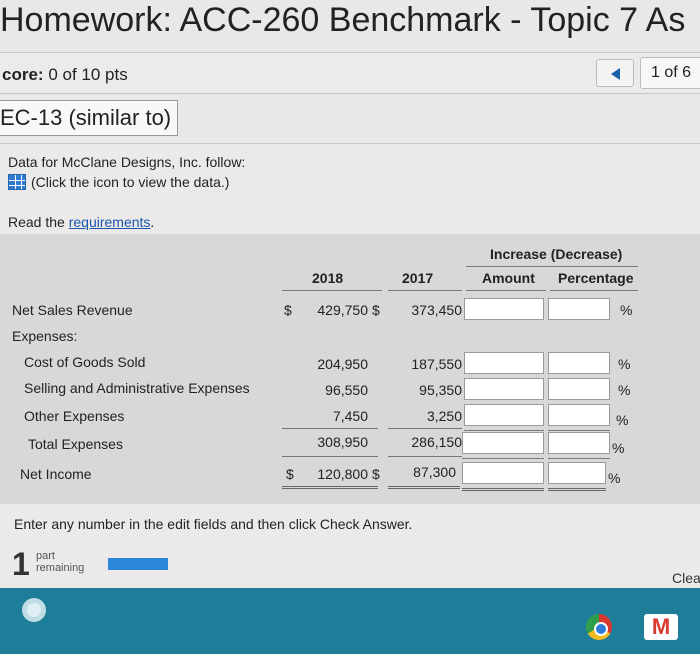  What do you see at coordinates (342, 310) in the screenshot?
I see `net-sales-2018: 429,750` at bounding box center [342, 310].